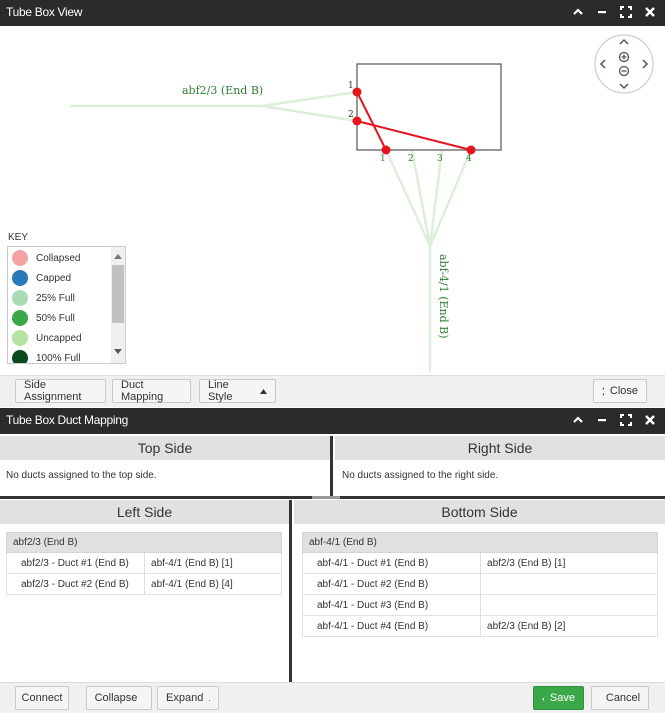 This screenshot has width=665, height=713. What do you see at coordinates (47, 338) in the screenshot?
I see `key-item-uncapped: Uncapped` at bounding box center [47, 338].